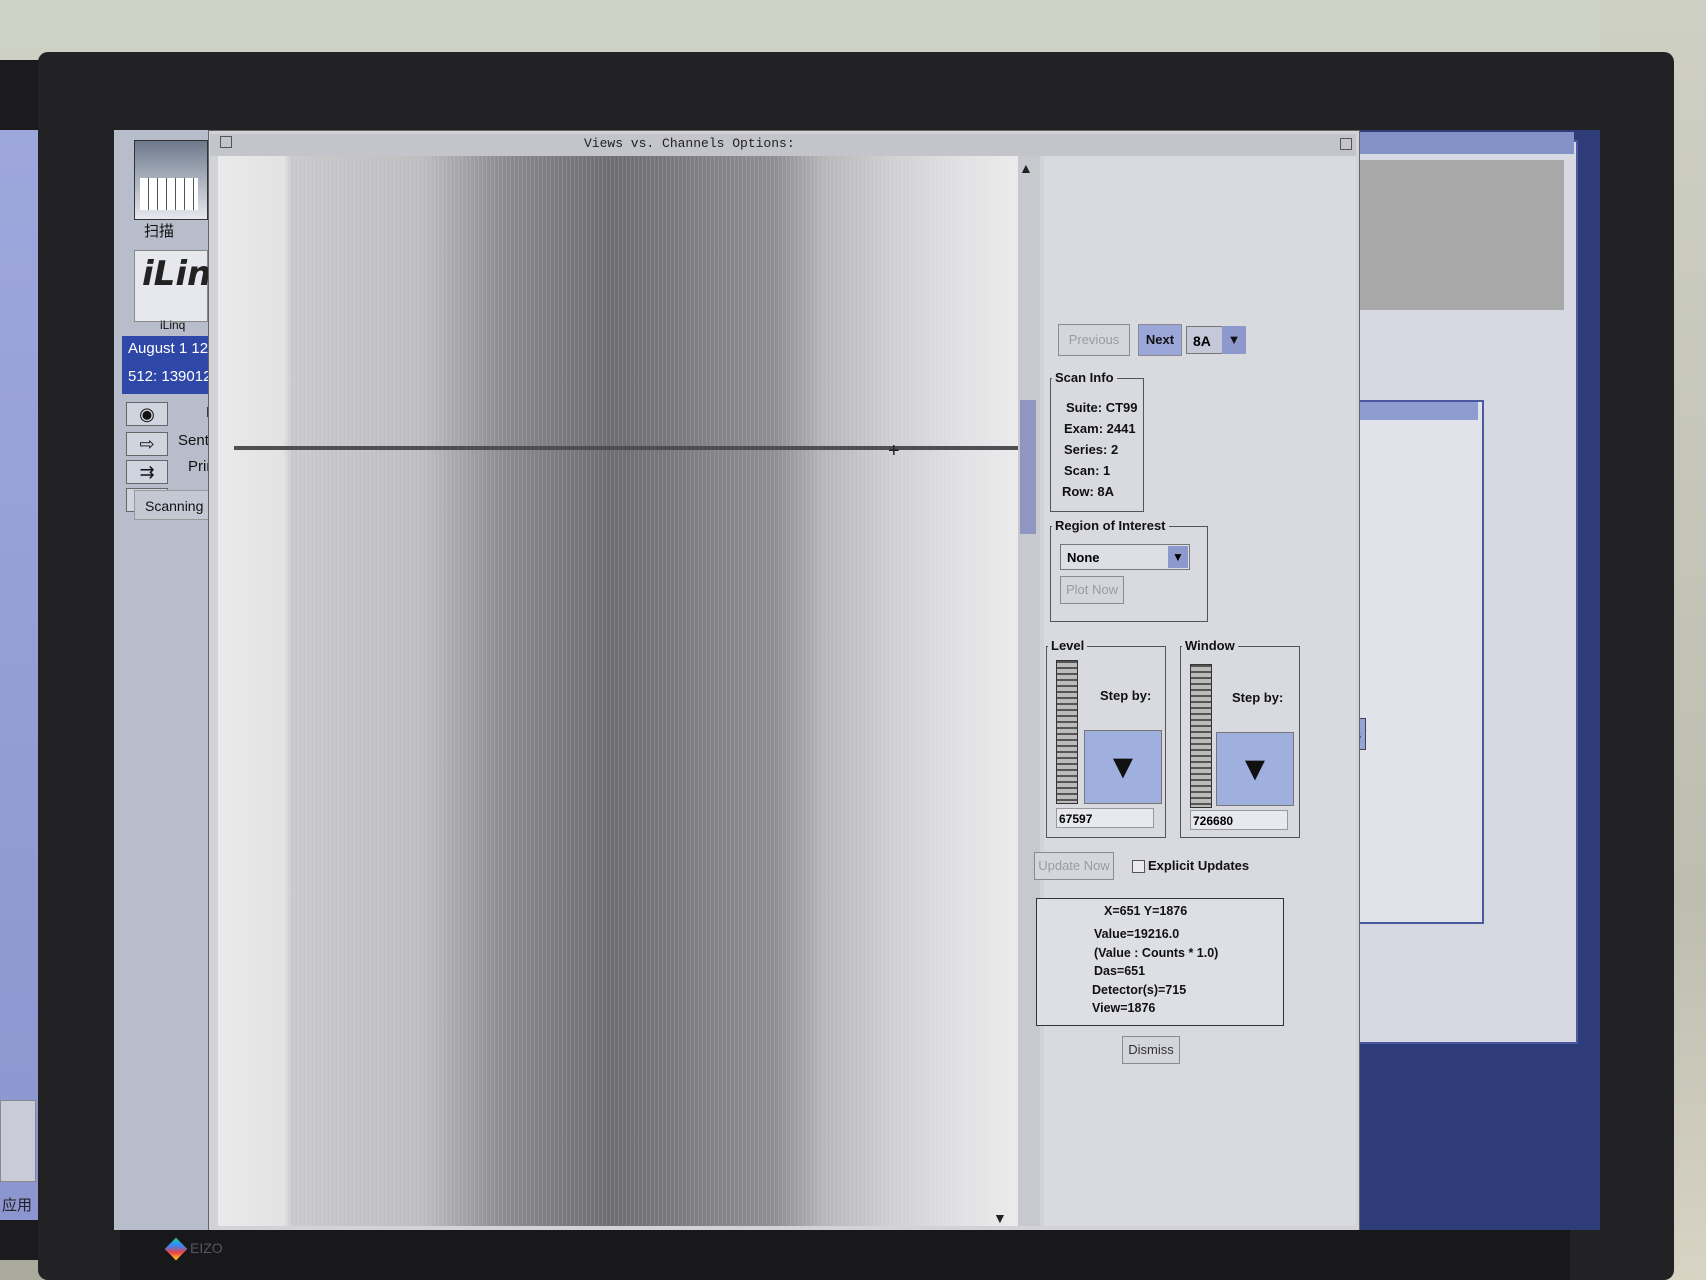 The height and width of the screenshot is (1280, 1706). Describe the element at coordinates (1026, 168) in the screenshot. I see `scroll-up-icon: ▲` at that location.